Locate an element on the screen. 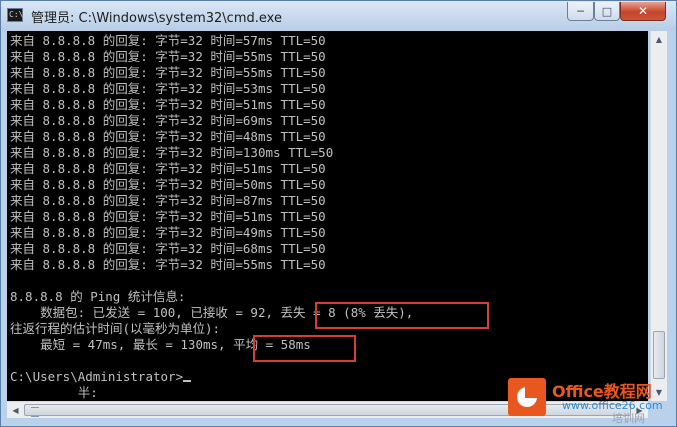 This screenshot has width=677, height=427. minimize-button: ─ is located at coordinates (580, 11).